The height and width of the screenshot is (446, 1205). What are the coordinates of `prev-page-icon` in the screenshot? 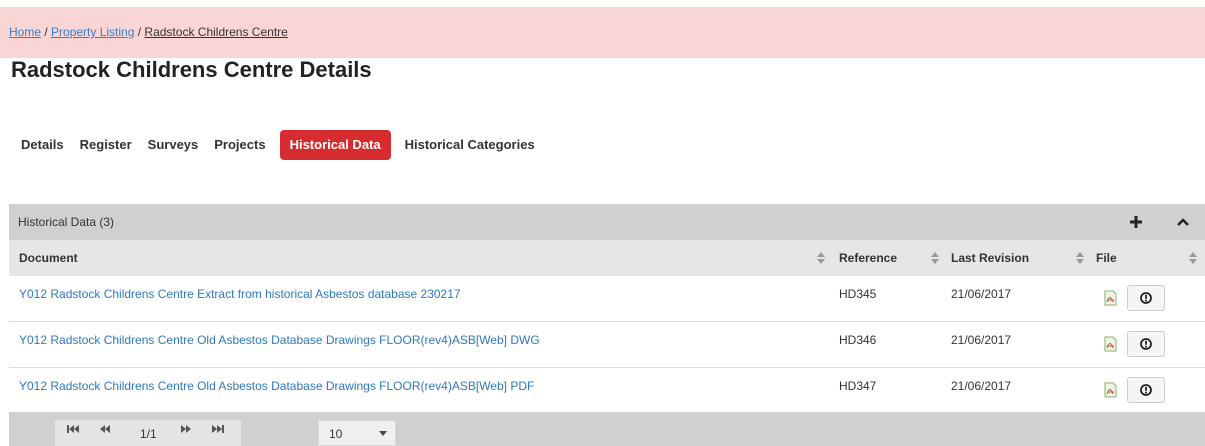 It's located at (105, 429).